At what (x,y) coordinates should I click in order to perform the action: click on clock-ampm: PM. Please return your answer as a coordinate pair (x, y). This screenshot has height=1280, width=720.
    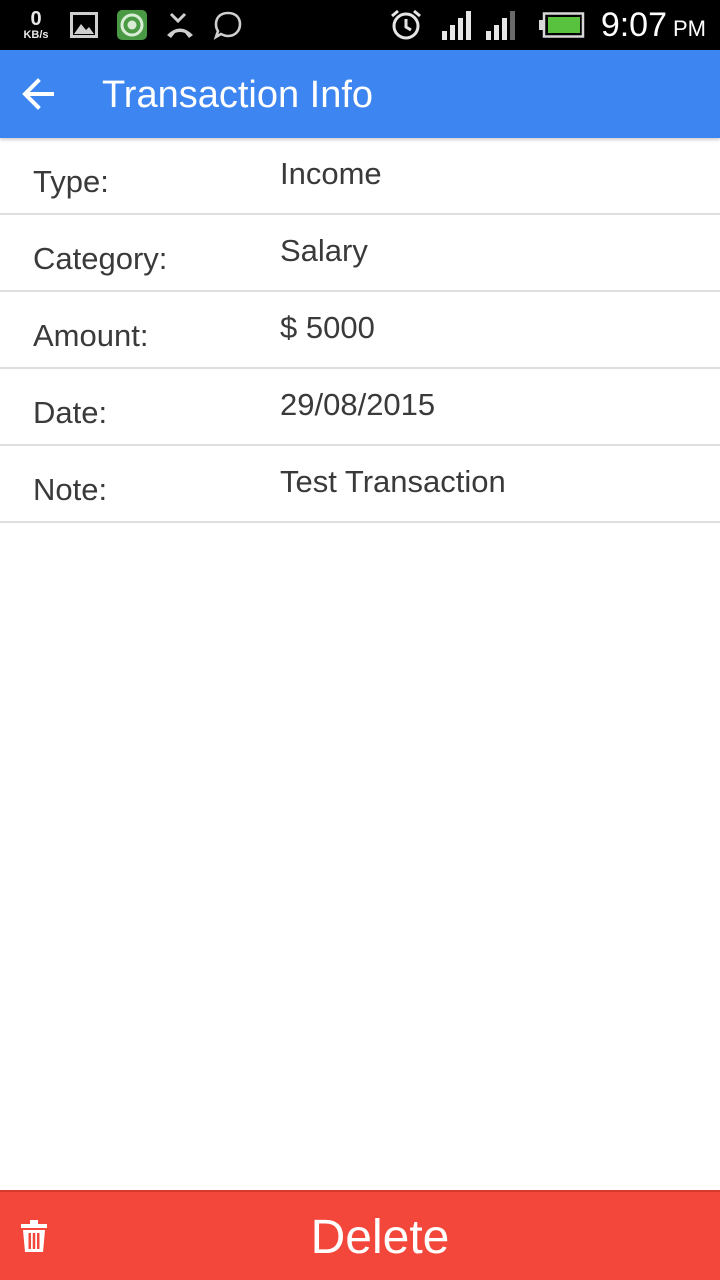
    Looking at the image, I should click on (689, 28).